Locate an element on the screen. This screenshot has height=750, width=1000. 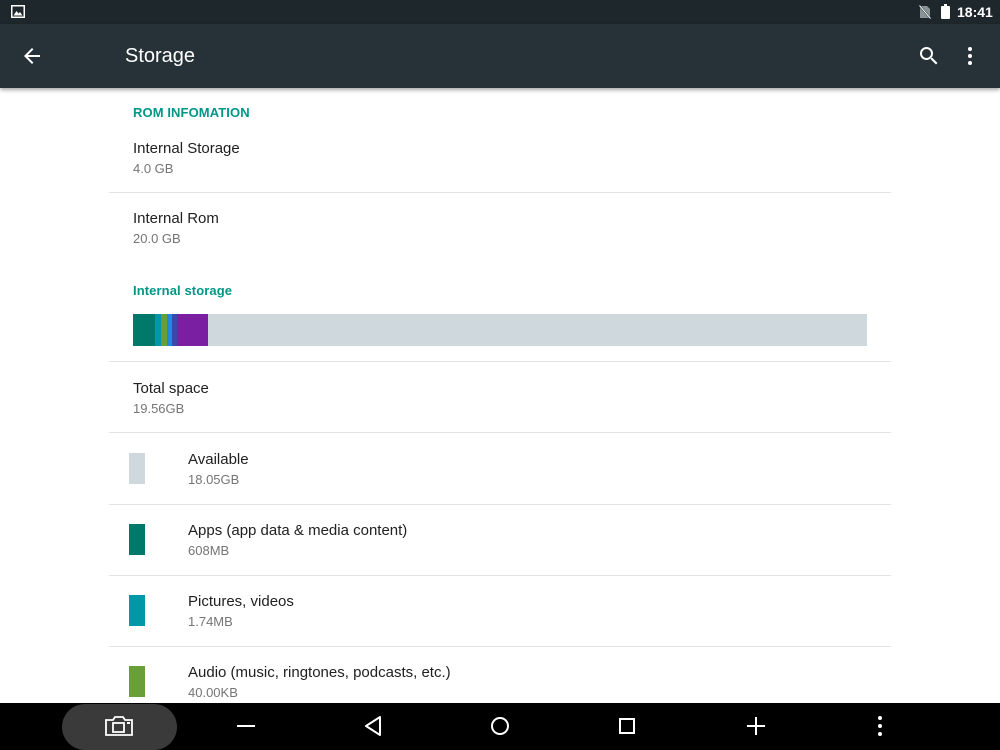
image-notification-icon is located at coordinates (18, 11).